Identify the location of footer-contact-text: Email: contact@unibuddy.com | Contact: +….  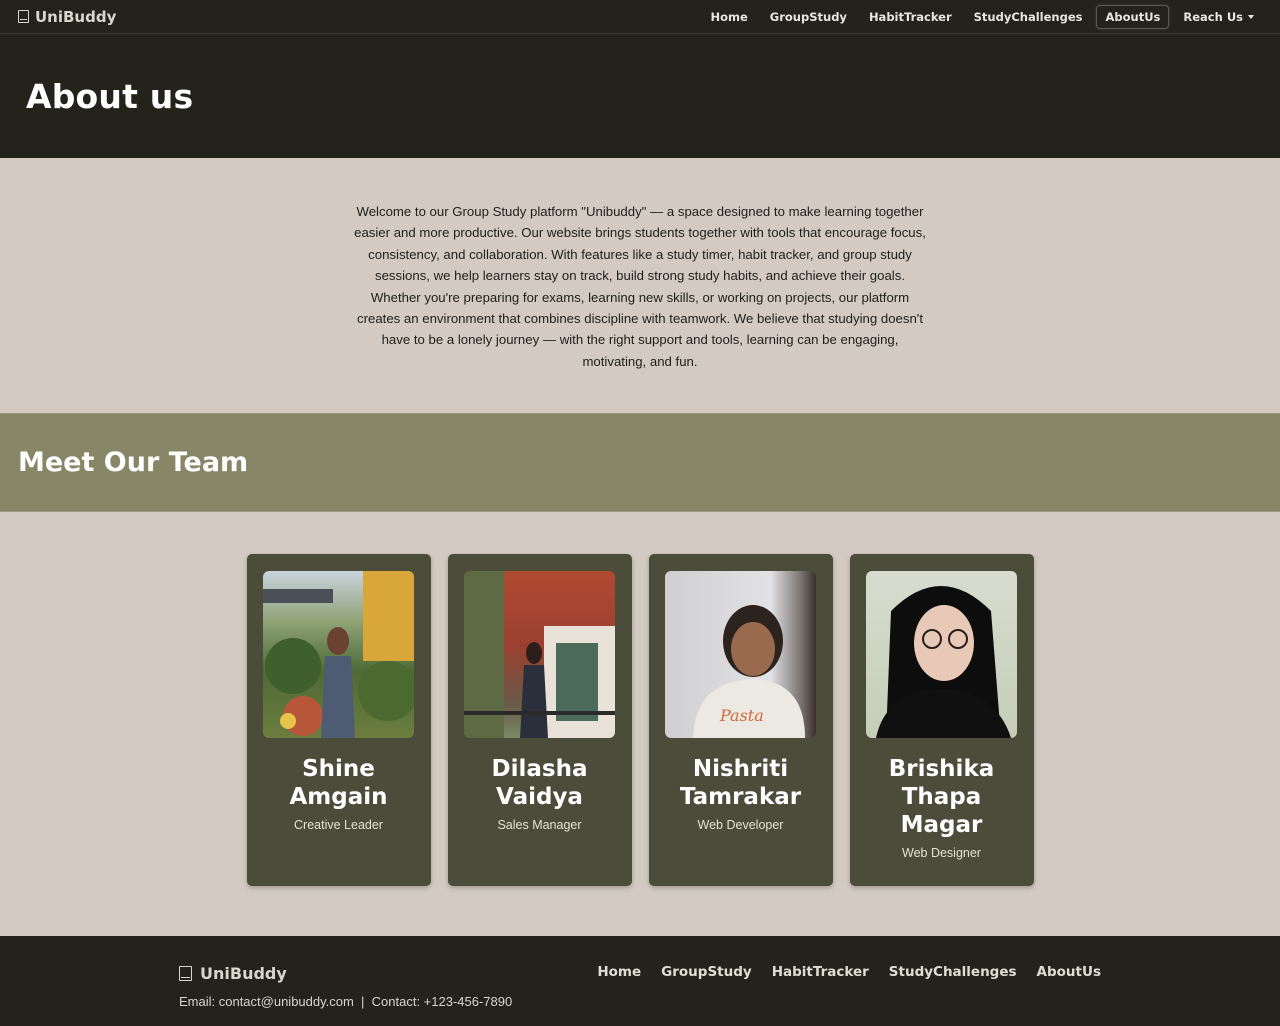
(346, 1001).